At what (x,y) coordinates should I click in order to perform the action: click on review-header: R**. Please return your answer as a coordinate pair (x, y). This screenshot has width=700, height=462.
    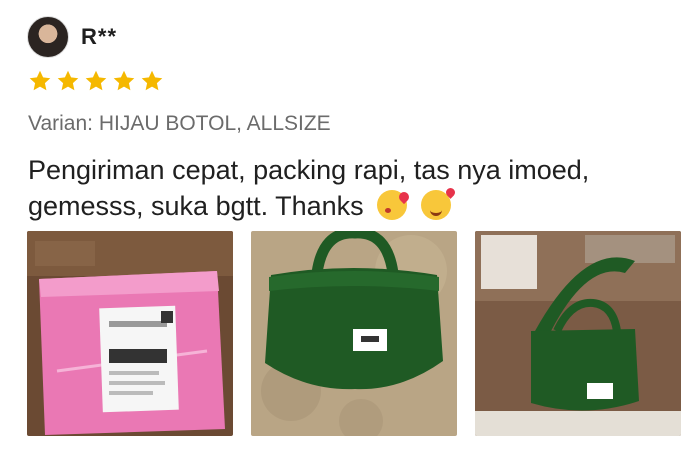
    Looking at the image, I should click on (72, 37).